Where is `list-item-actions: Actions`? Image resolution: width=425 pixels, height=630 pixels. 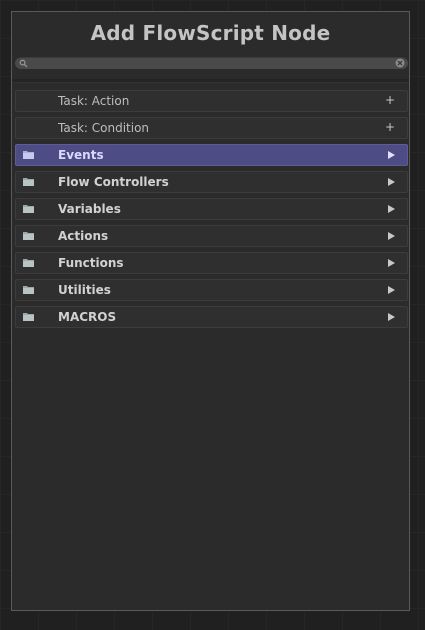 list-item-actions: Actions is located at coordinates (211, 236).